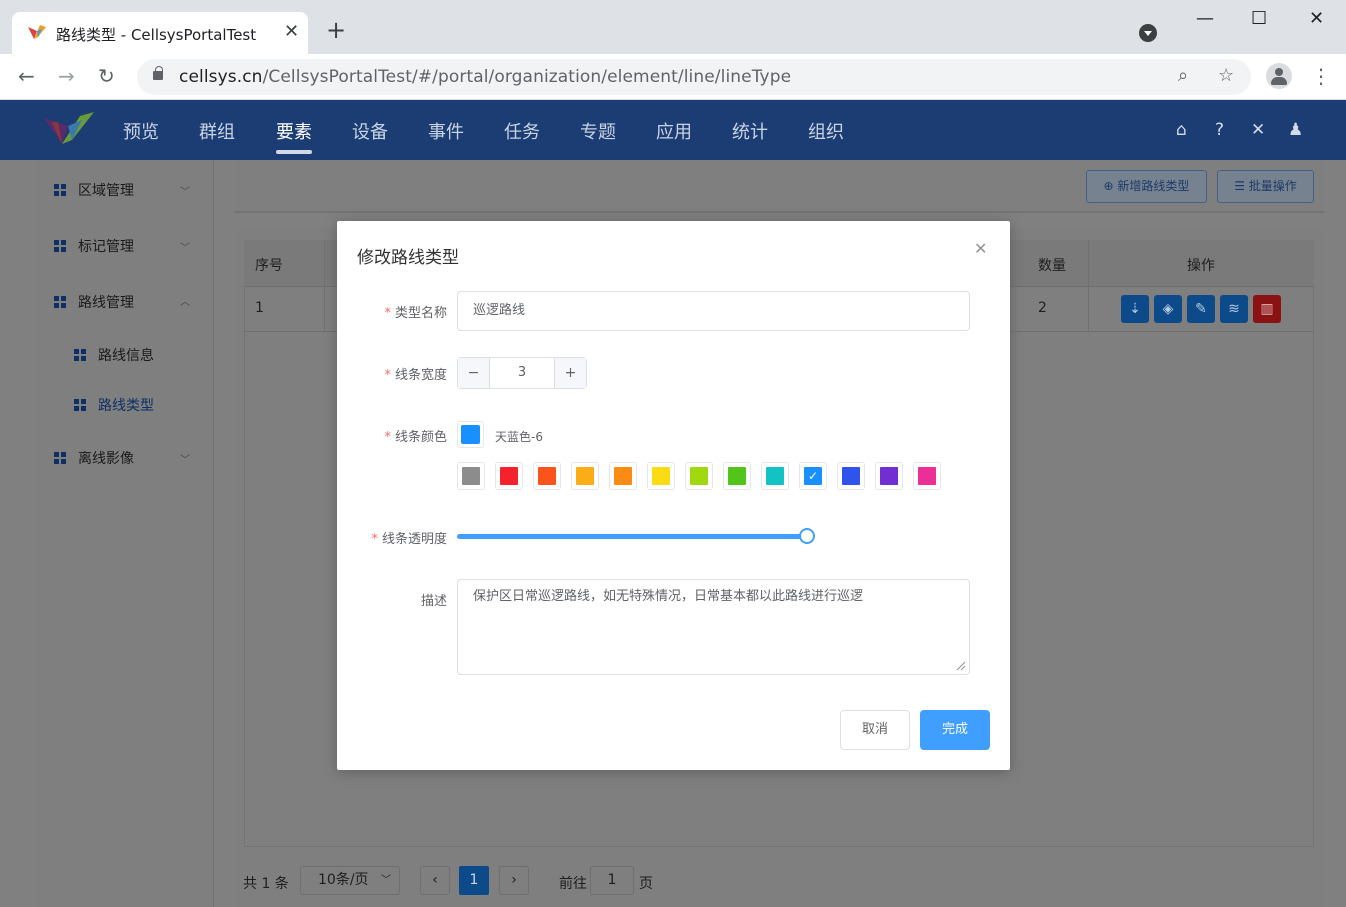 This screenshot has width=1346, height=907. I want to click on color-swatch: ✓, so click(813, 476).